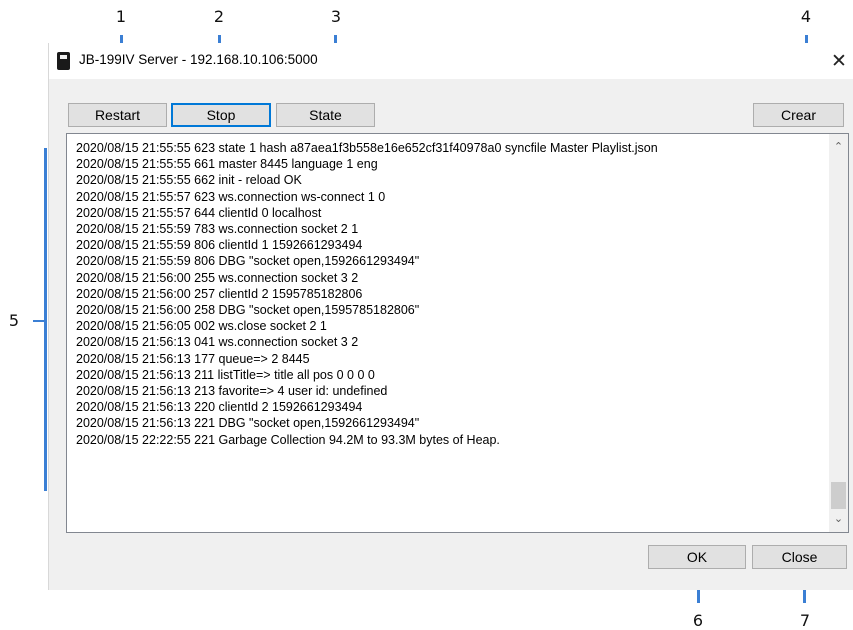 Image resolution: width=853 pixels, height=630 pixels. Describe the element at coordinates (451, 61) in the screenshot. I see `title-bar: JB-199IV Server - 192.168.10.106:5000 ✕` at that location.